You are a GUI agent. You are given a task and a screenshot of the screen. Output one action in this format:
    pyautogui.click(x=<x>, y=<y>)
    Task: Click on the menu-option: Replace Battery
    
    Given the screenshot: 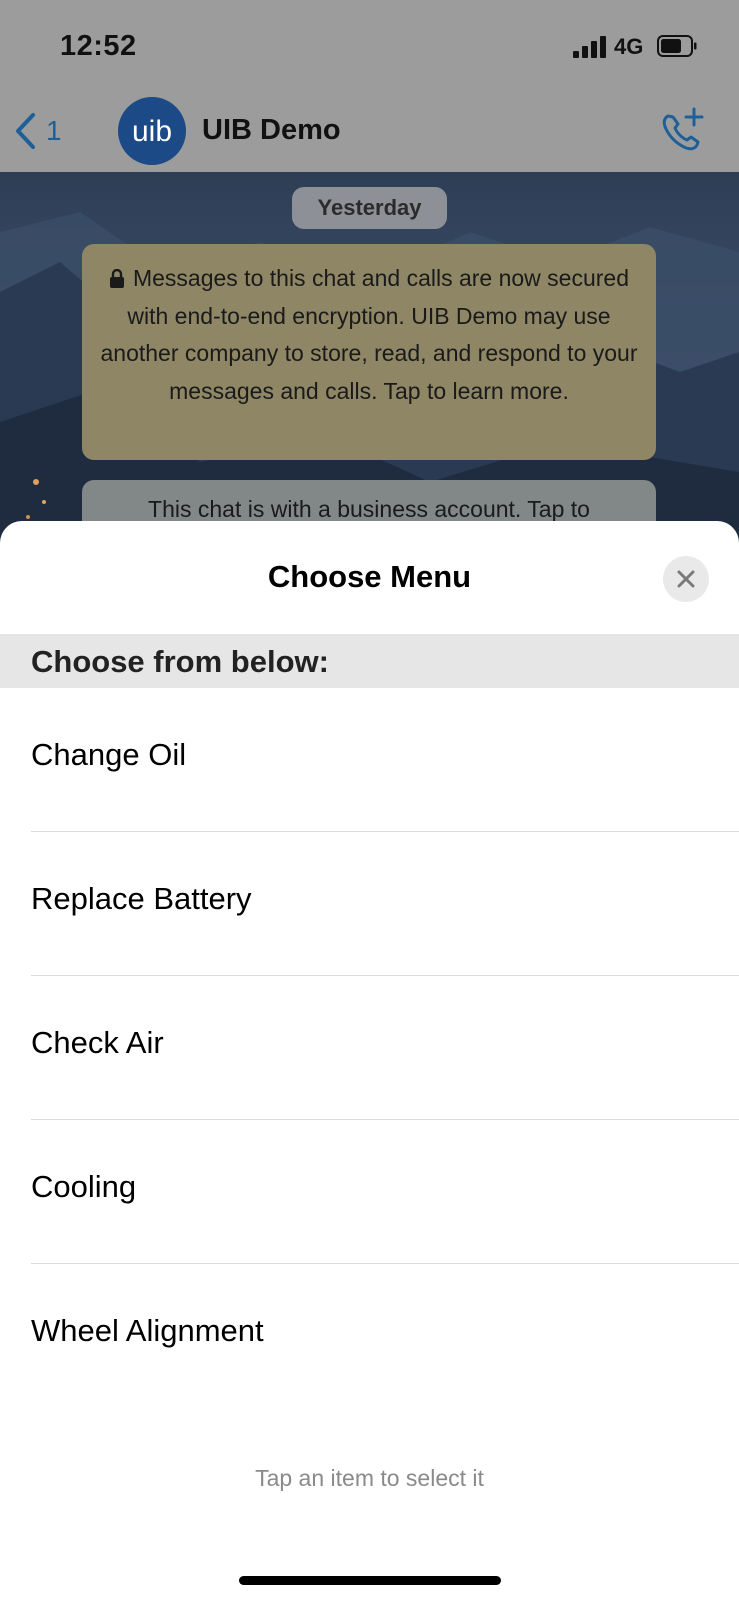 What is the action you would take?
    pyautogui.click(x=369, y=904)
    